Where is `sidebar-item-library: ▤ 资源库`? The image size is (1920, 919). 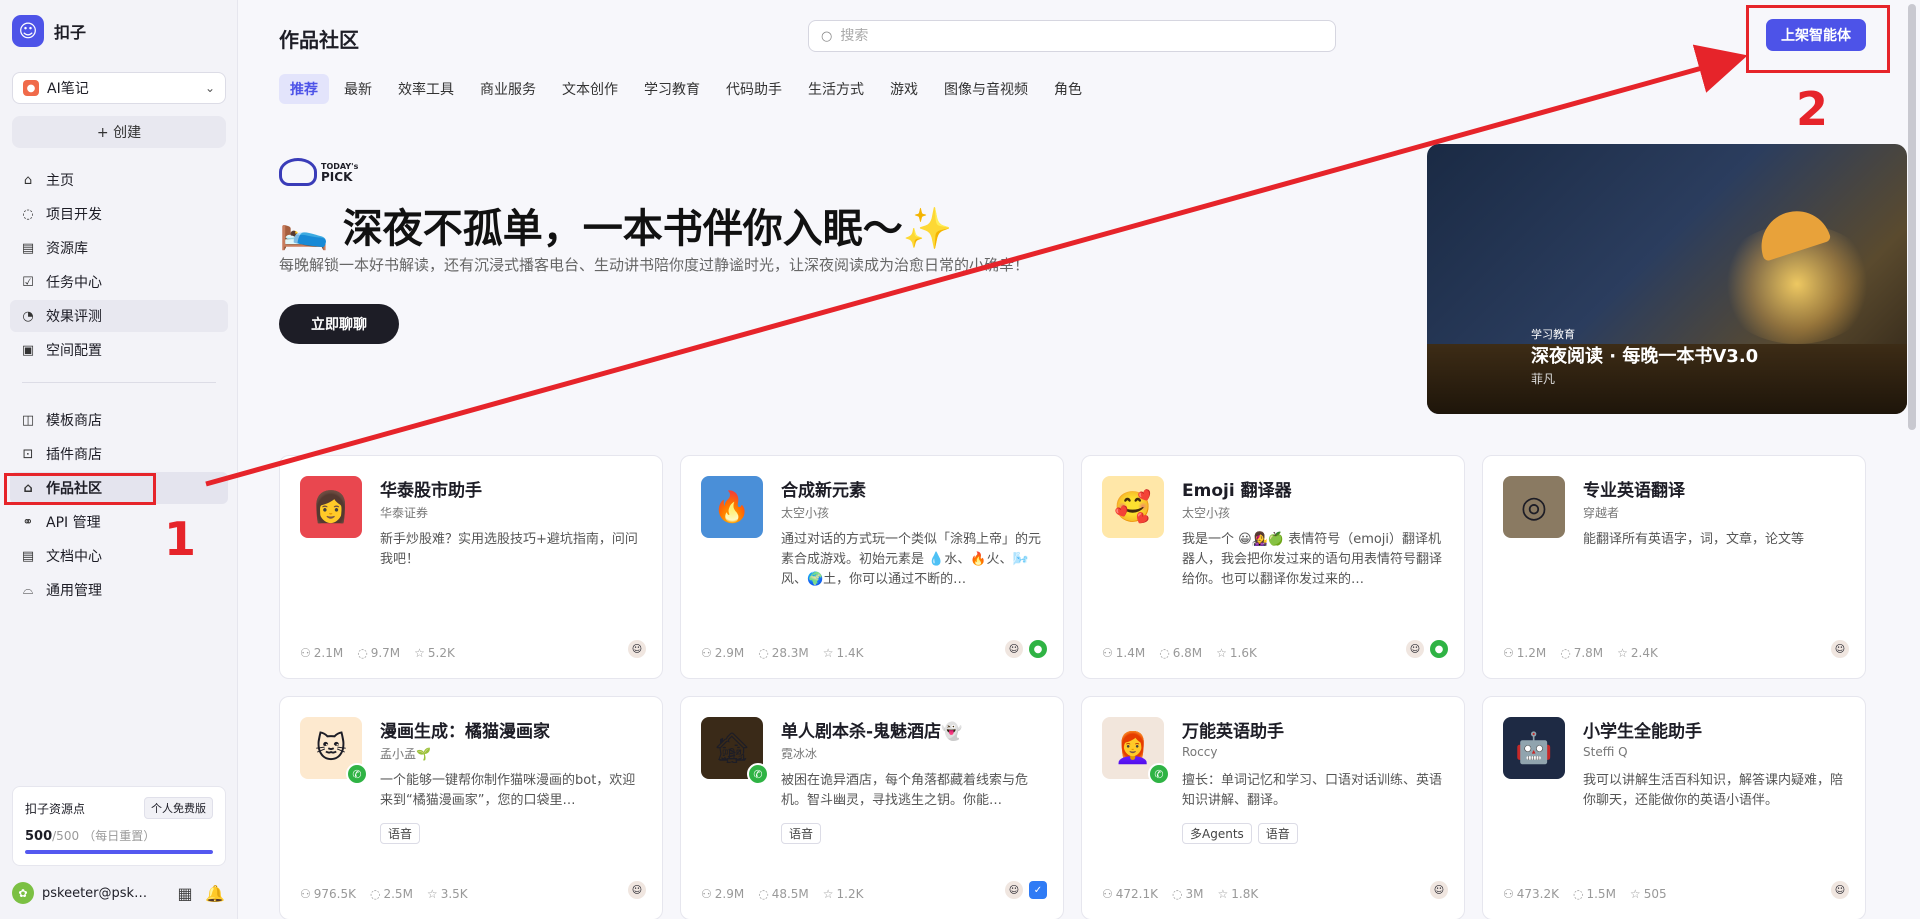
sidebar-item-library: ▤ 资源库 is located at coordinates (119, 248).